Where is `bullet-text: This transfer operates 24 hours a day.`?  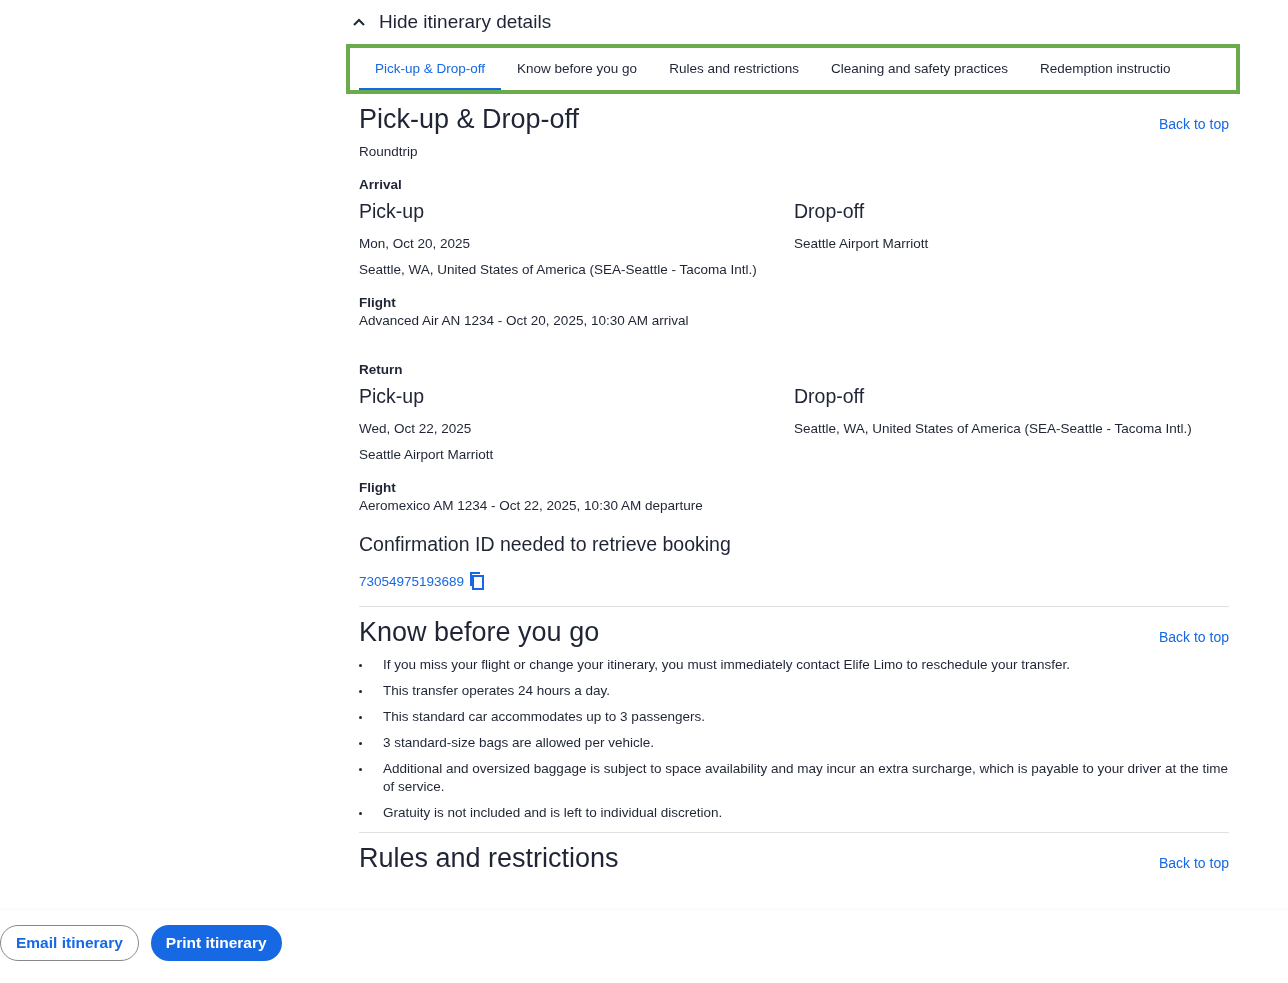
bullet-text: This transfer operates 24 hours a day. is located at coordinates (497, 691).